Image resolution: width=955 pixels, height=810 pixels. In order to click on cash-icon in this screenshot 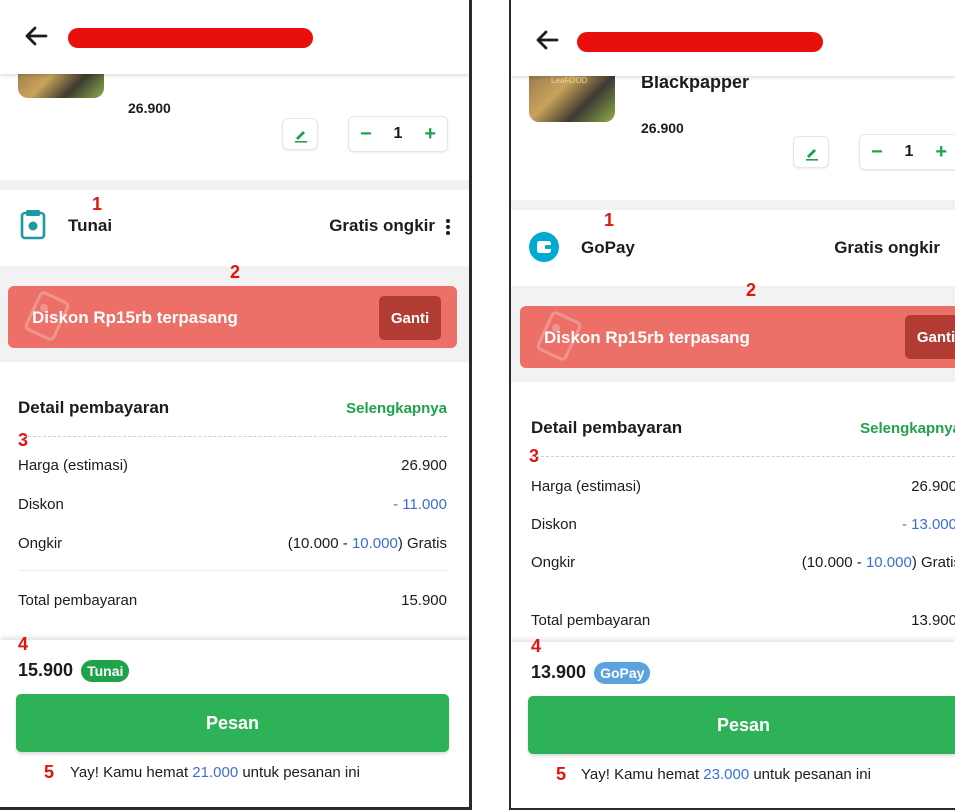, I will do `click(33, 225)`.